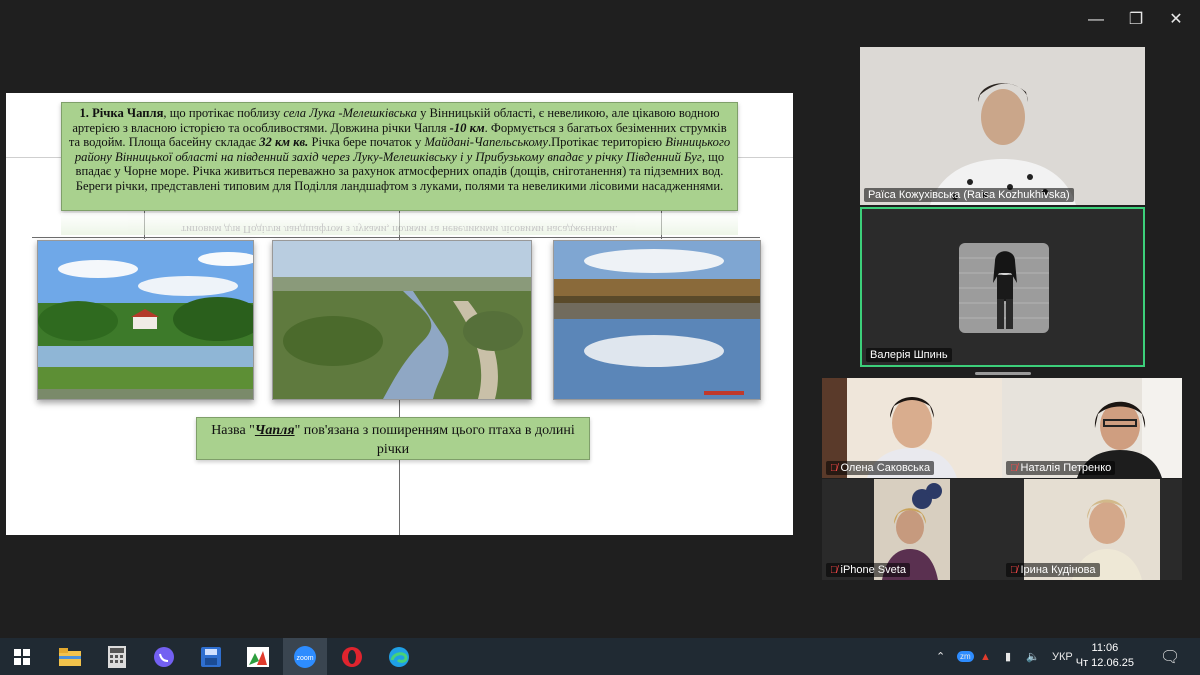 The height and width of the screenshot is (675, 1200). I want to click on river-village-image, so click(145, 320).